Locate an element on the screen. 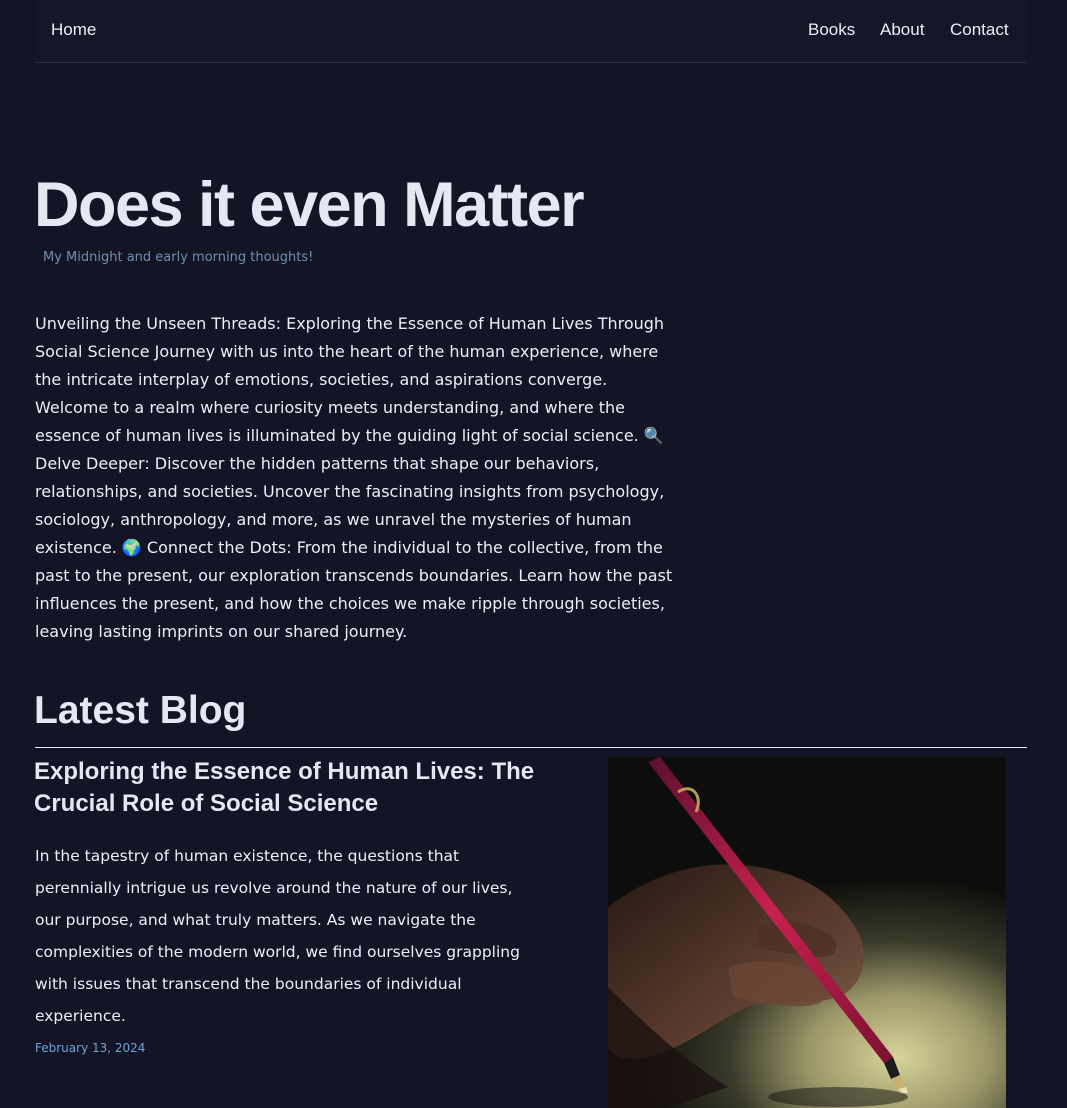 This screenshot has height=1108, width=1067. blog-post-image is located at coordinates (807, 932).